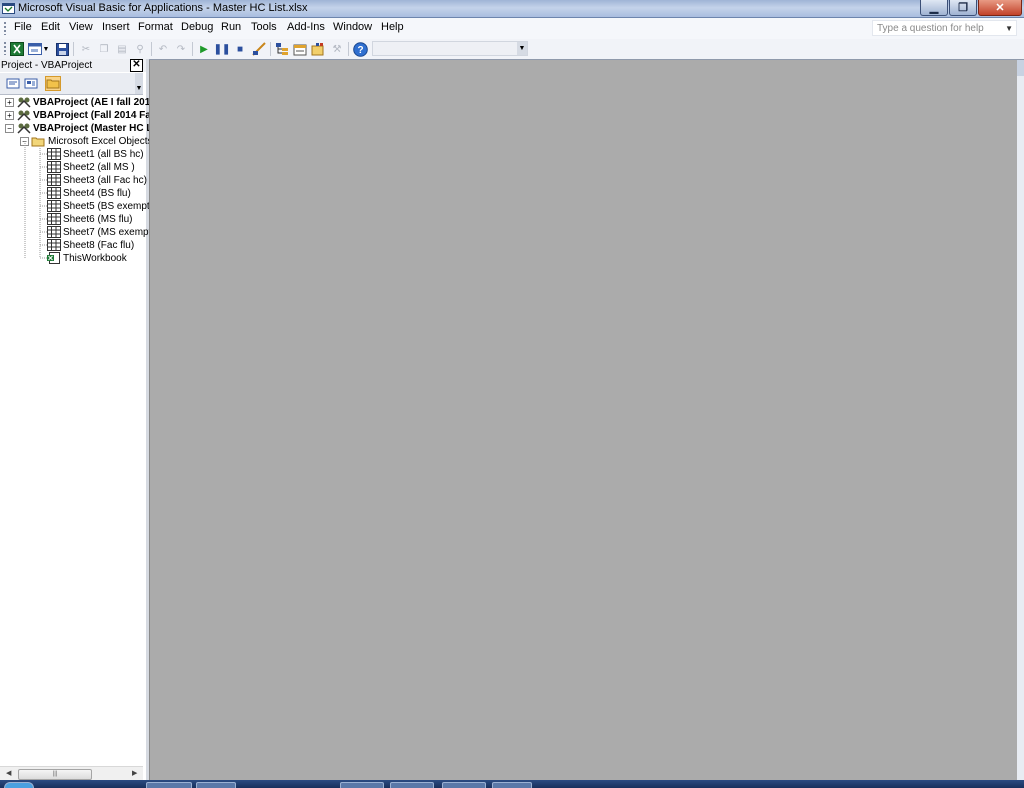 The width and height of the screenshot is (1024, 788). Describe the element at coordinates (337, 49) in the screenshot. I see `toolbox-icon: ⚒` at that location.